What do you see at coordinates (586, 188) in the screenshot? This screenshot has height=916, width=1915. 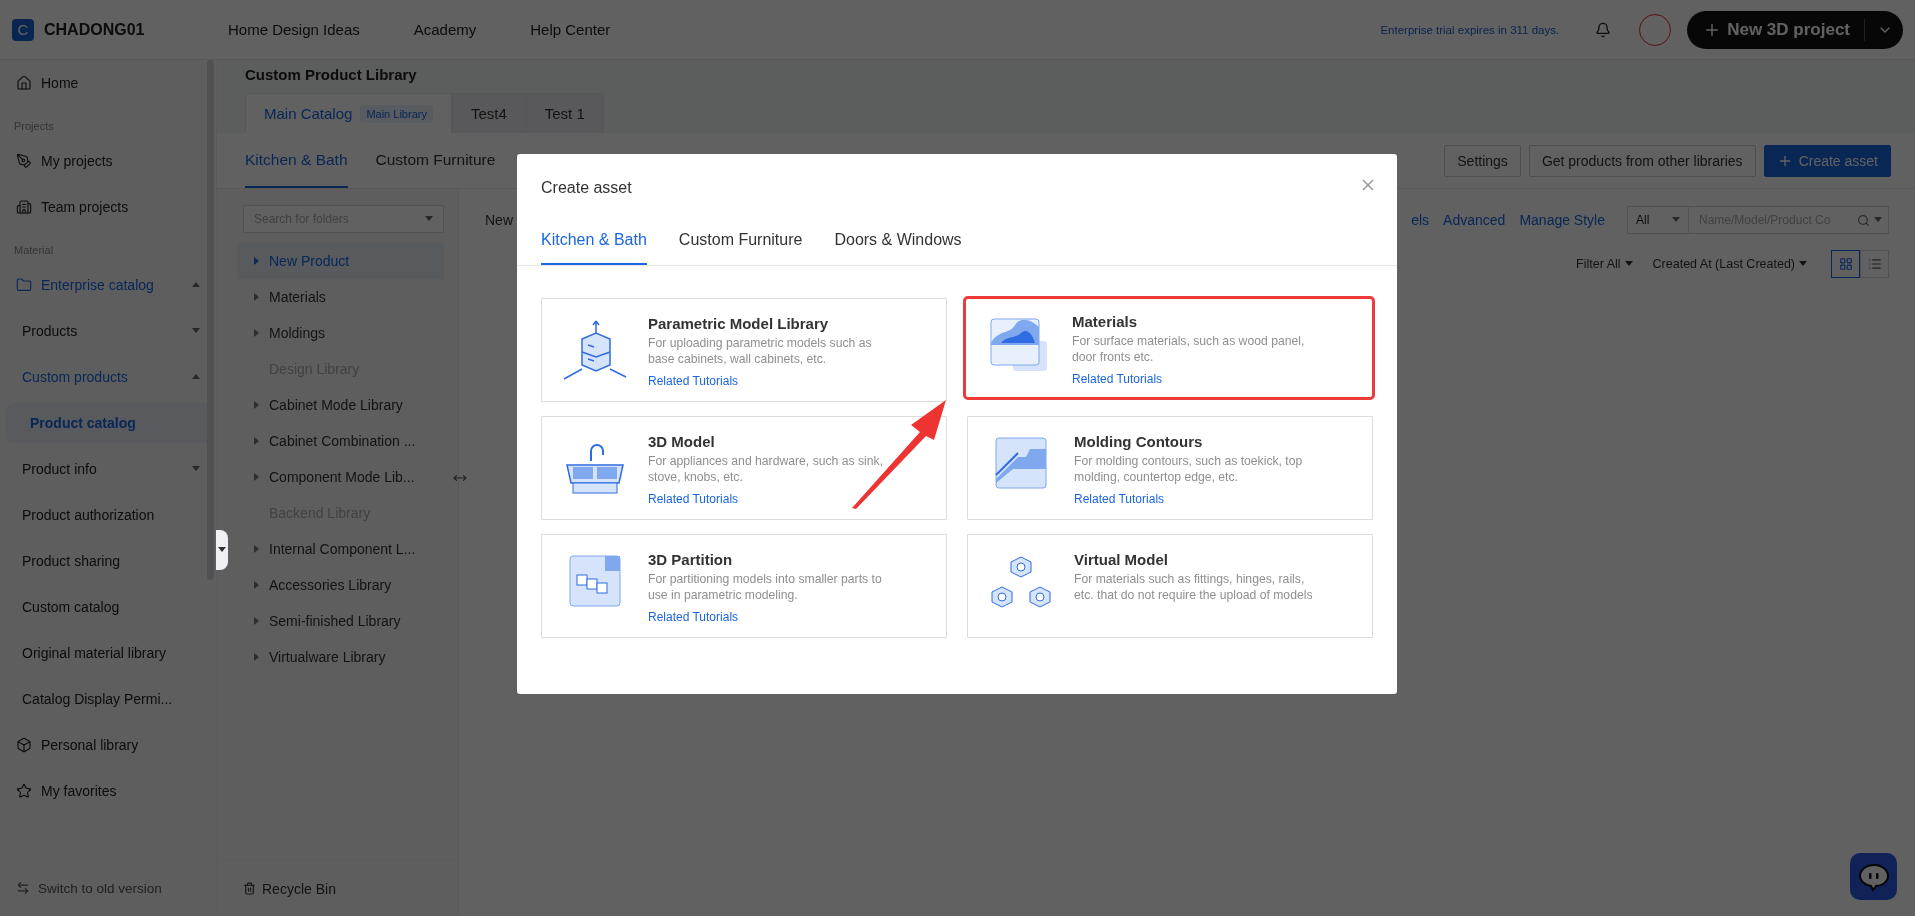 I see `dialog-title: Create asset` at bounding box center [586, 188].